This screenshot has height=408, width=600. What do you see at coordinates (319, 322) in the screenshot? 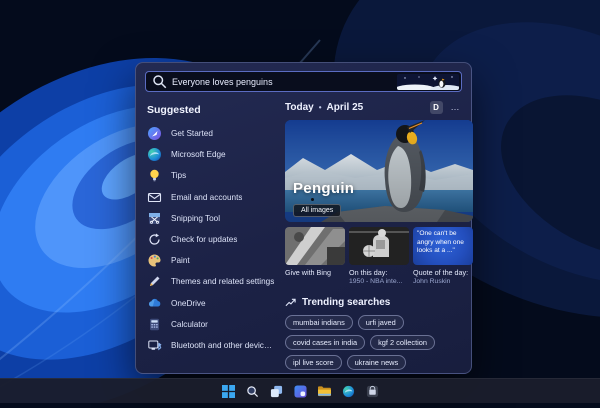
I see `trending-pill: mumbai indians` at bounding box center [319, 322].